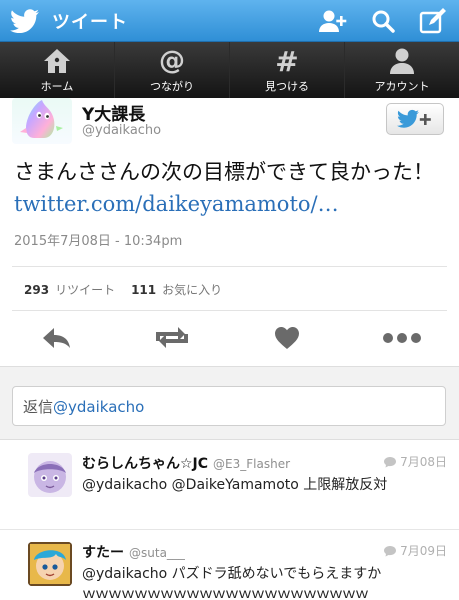  Describe the element at coordinates (172, 338) in the screenshot. I see `retweet-icon` at that location.